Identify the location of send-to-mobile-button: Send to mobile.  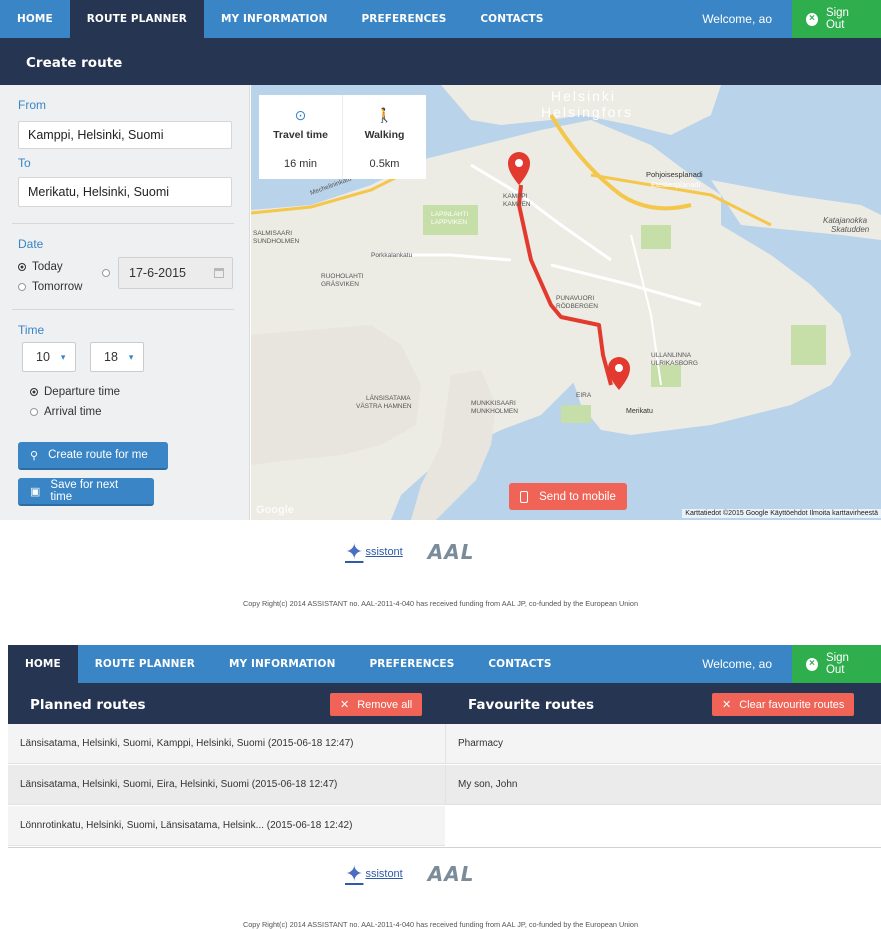
(568, 496).